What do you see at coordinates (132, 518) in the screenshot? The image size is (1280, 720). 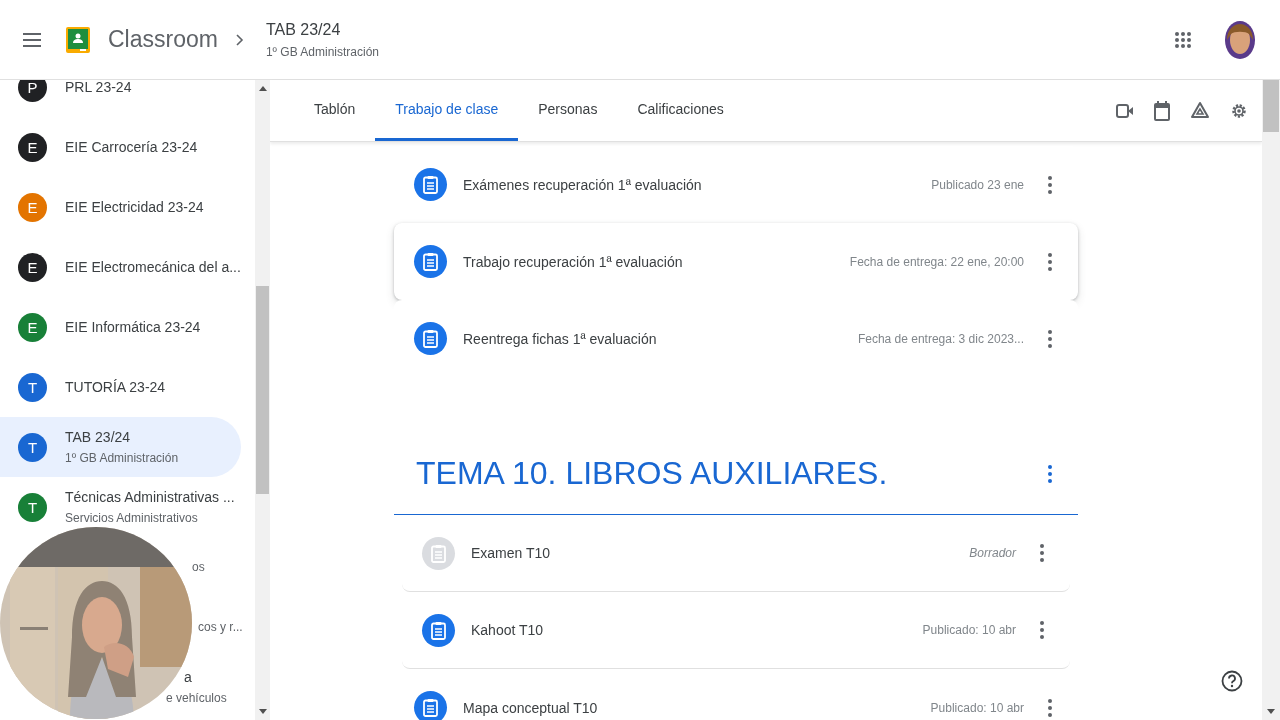 I see `class-subtitle: Servicios Administrativos` at bounding box center [132, 518].